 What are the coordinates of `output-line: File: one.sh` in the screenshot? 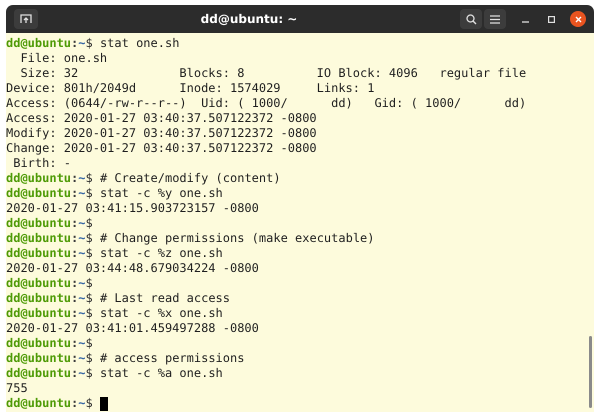 It's located at (63, 58).